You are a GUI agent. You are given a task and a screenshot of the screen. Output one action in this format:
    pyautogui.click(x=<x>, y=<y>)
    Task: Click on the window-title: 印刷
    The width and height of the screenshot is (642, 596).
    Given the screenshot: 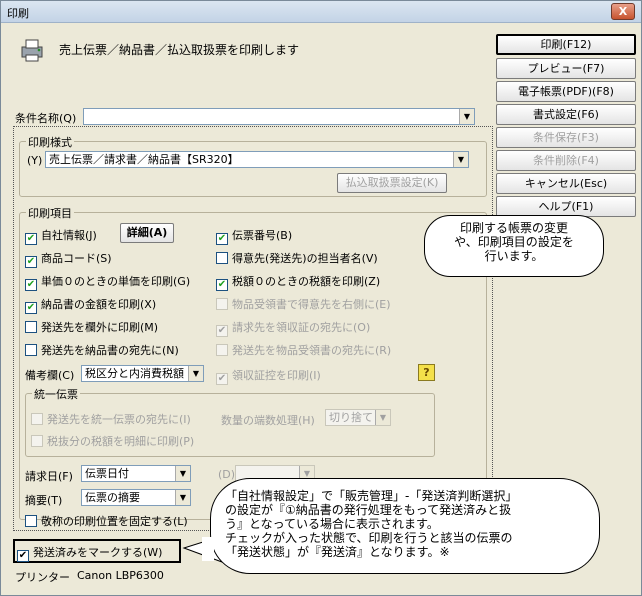 What is the action you would take?
    pyautogui.click(x=18, y=13)
    